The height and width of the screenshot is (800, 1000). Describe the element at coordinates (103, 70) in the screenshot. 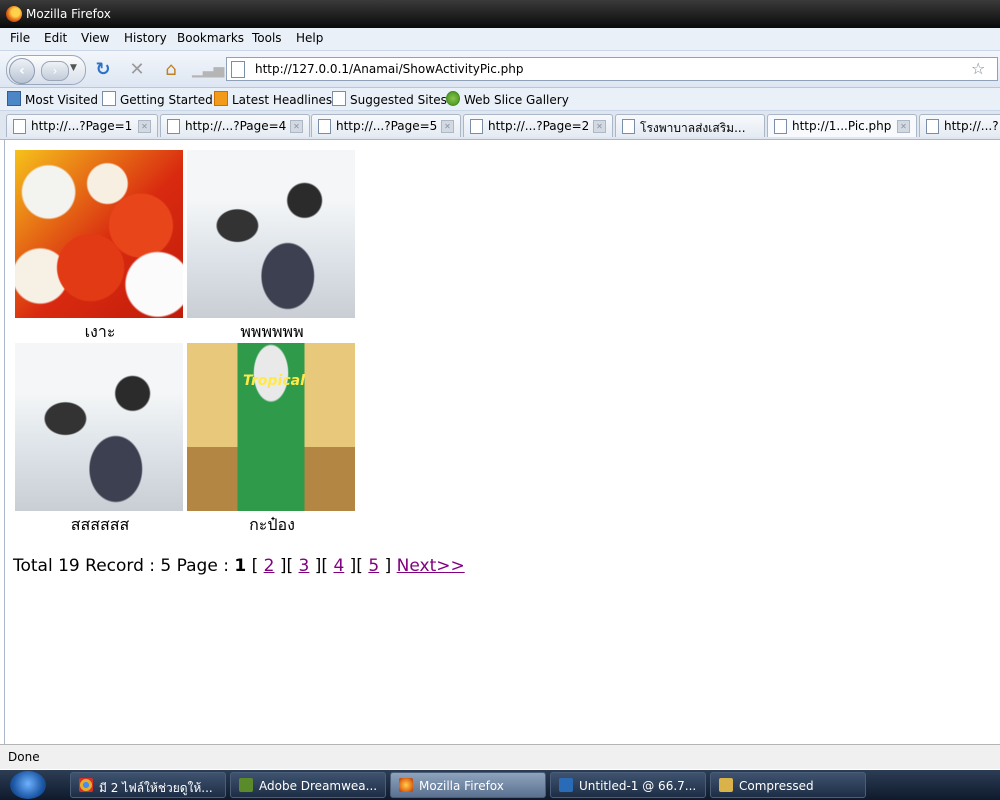

I see `reload-icon: ↻` at that location.